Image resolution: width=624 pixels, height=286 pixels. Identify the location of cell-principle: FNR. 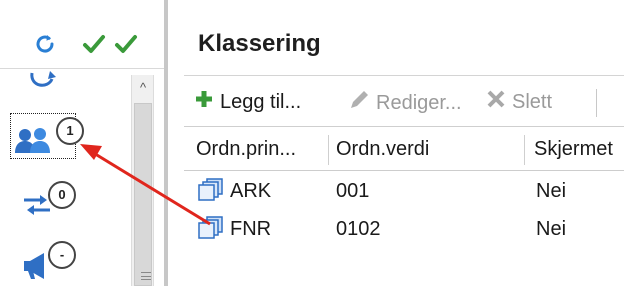
(251, 229).